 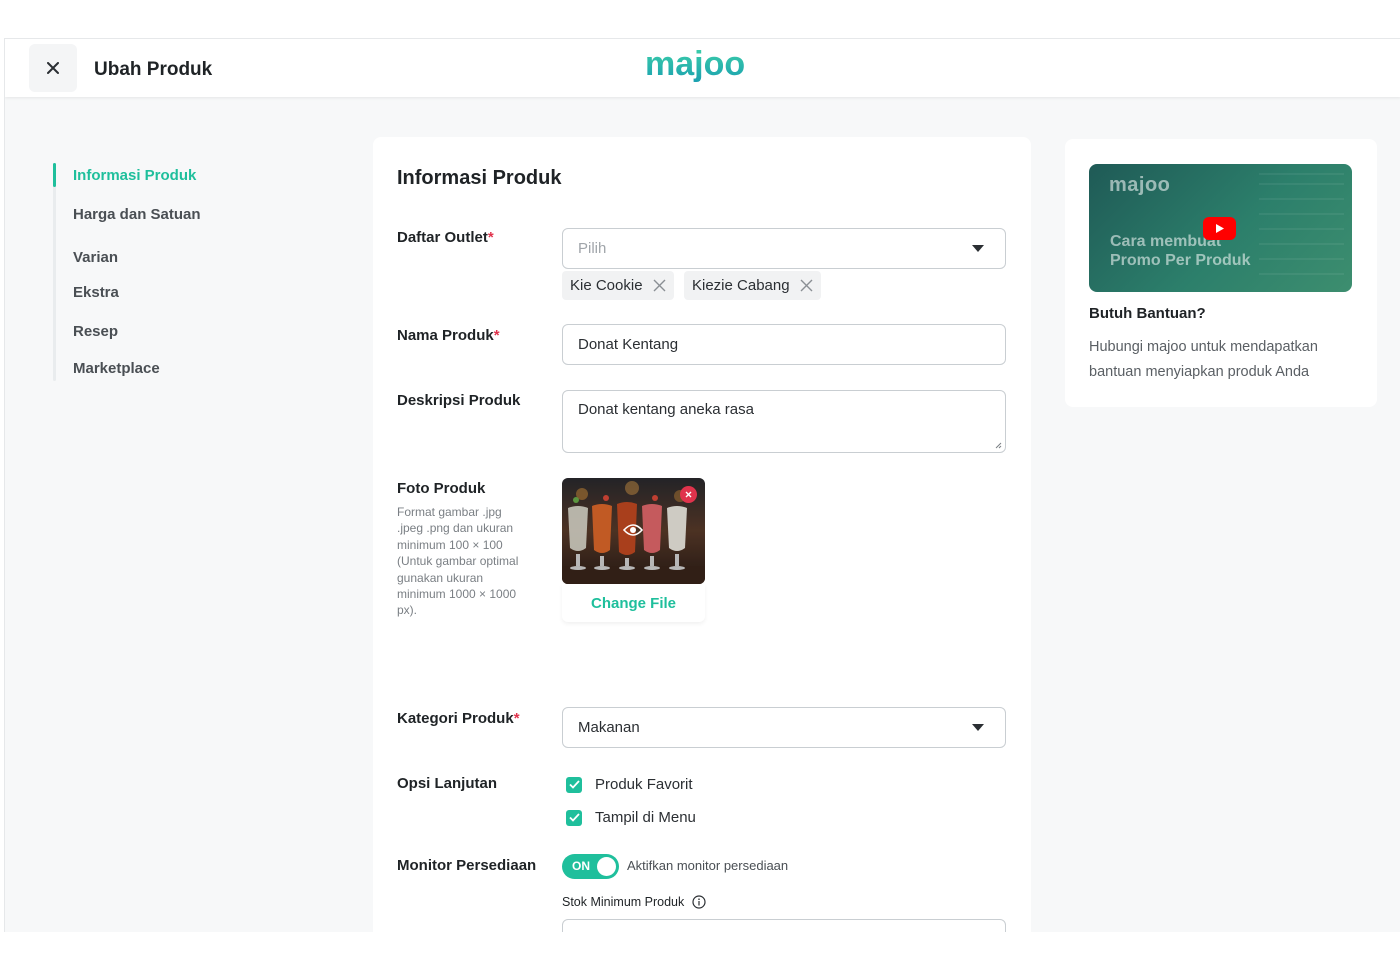 I want to click on description-textarea: Donat kentang aneka rasa, so click(x=784, y=421).